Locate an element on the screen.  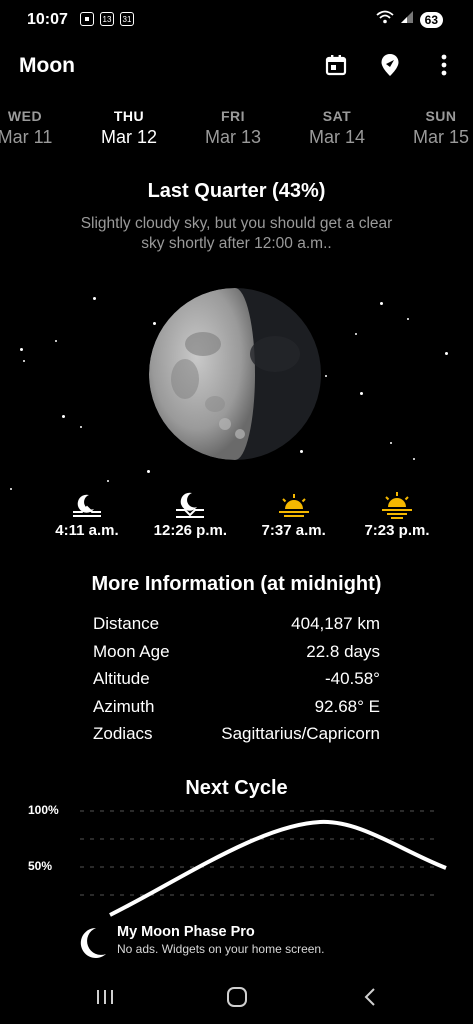
calendar-13-icon: 13 is located at coordinates (107, 19).